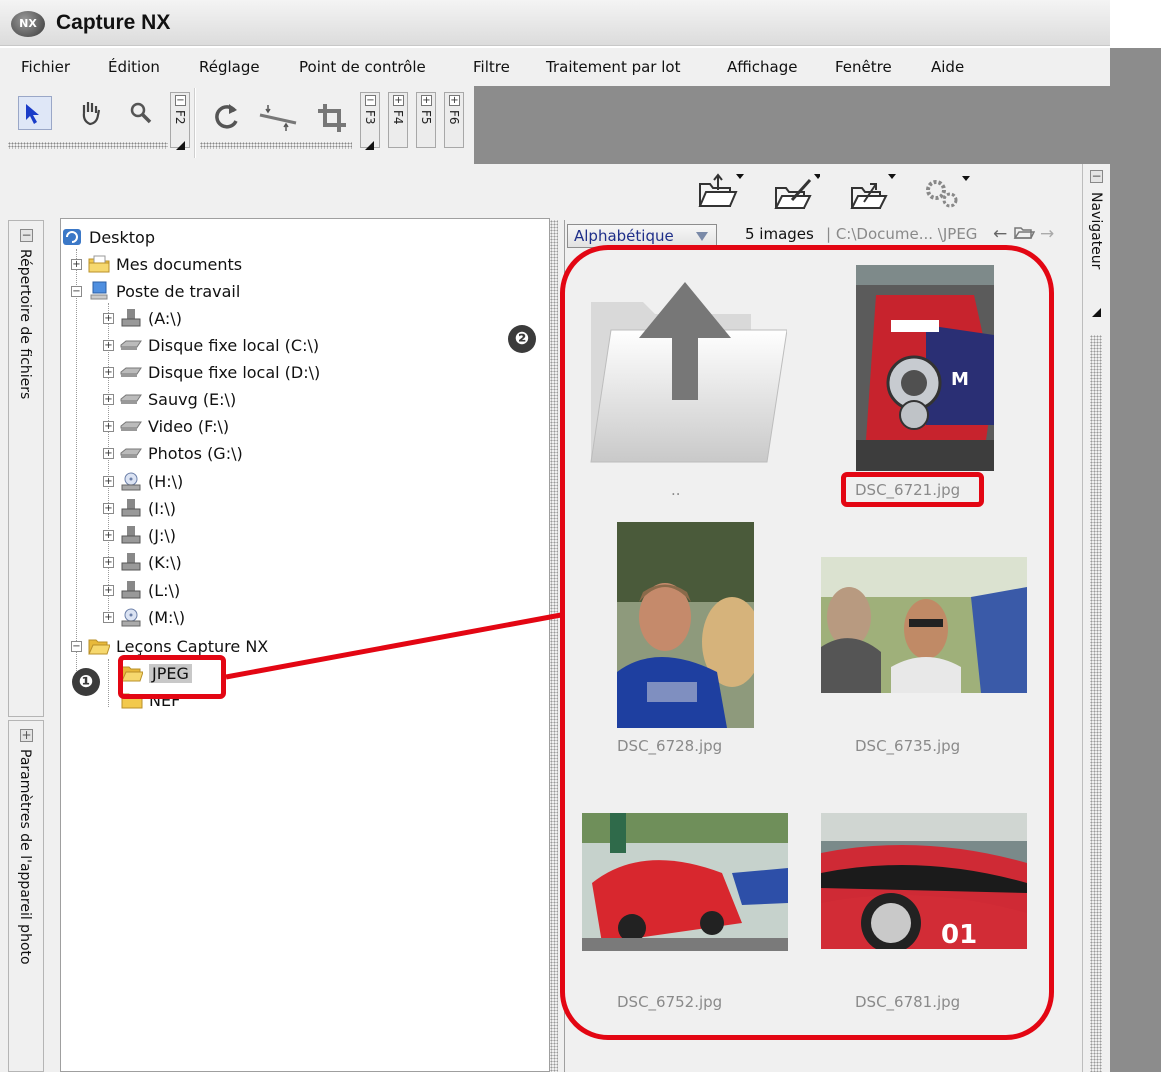 The height and width of the screenshot is (1072, 1161). I want to click on step-badge-2: ❷, so click(522, 339).